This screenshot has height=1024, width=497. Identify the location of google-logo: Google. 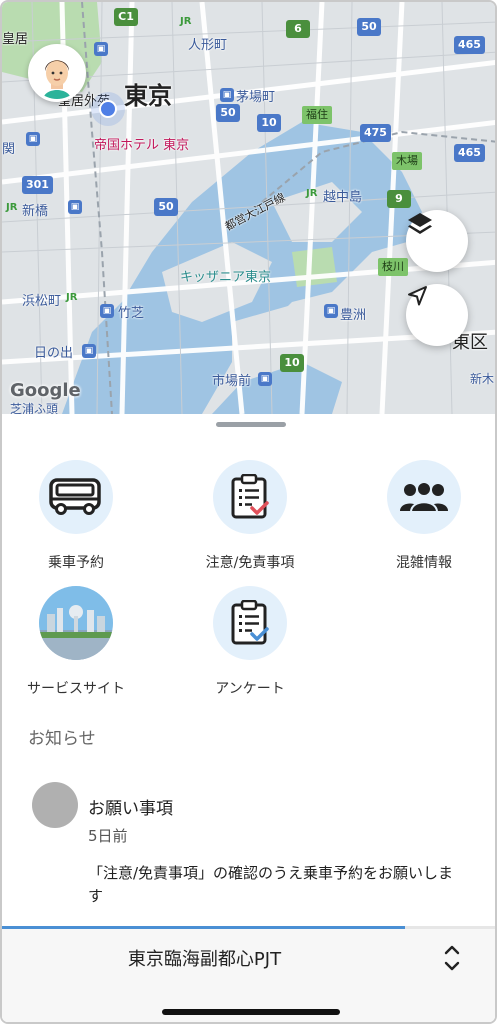
(45, 390).